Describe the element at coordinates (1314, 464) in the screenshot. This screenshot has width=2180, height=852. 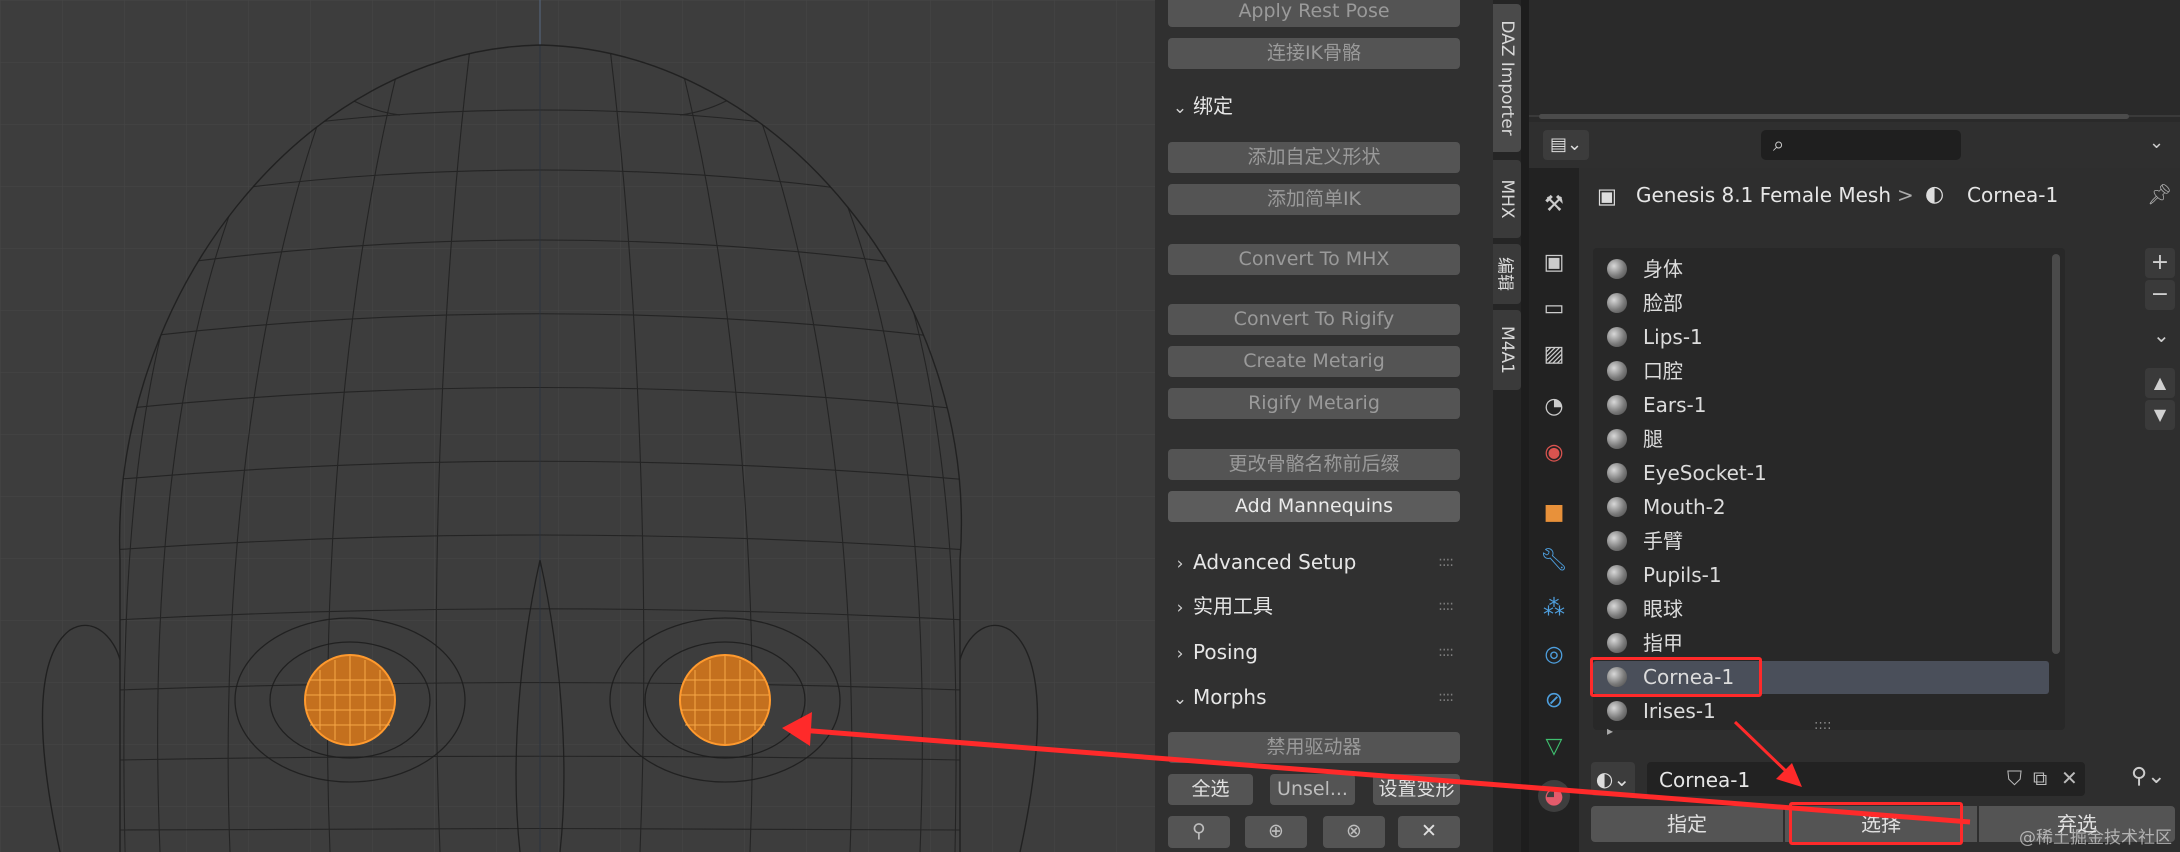
I see `rename-bone-affixes-button: 更改骨骼名称前后缀` at that location.